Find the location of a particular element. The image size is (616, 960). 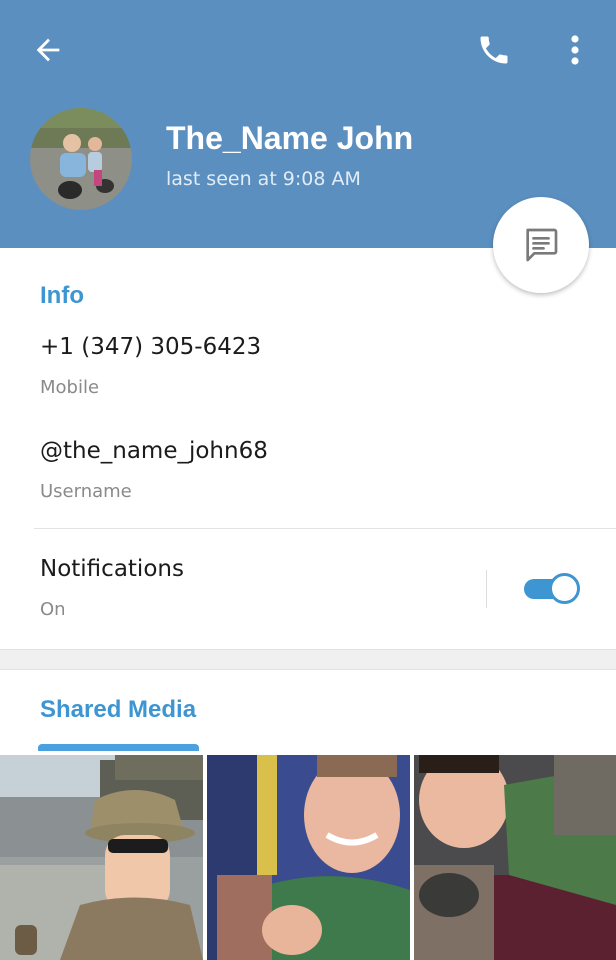

tab-indicator is located at coordinates (118, 747).